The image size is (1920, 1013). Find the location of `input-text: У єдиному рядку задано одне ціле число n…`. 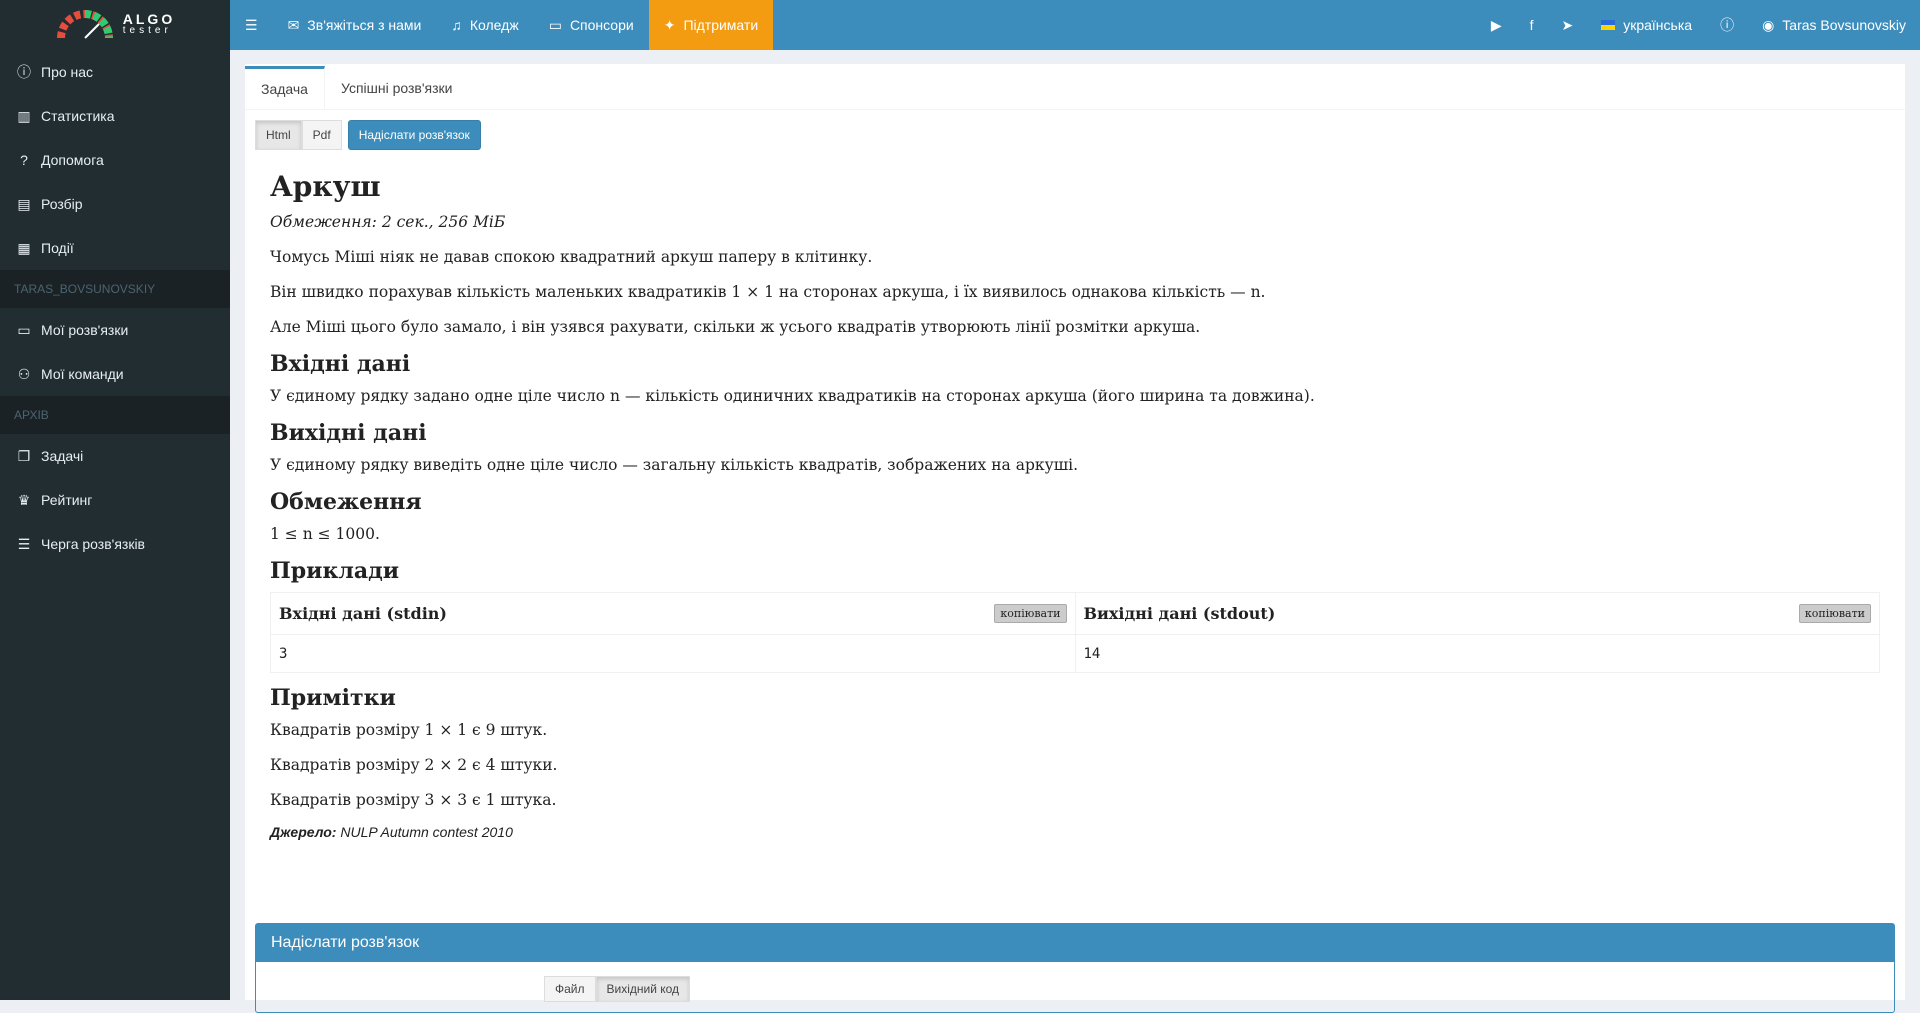

input-text: У єдиному рядку задано одне ціле число n… is located at coordinates (792, 396).